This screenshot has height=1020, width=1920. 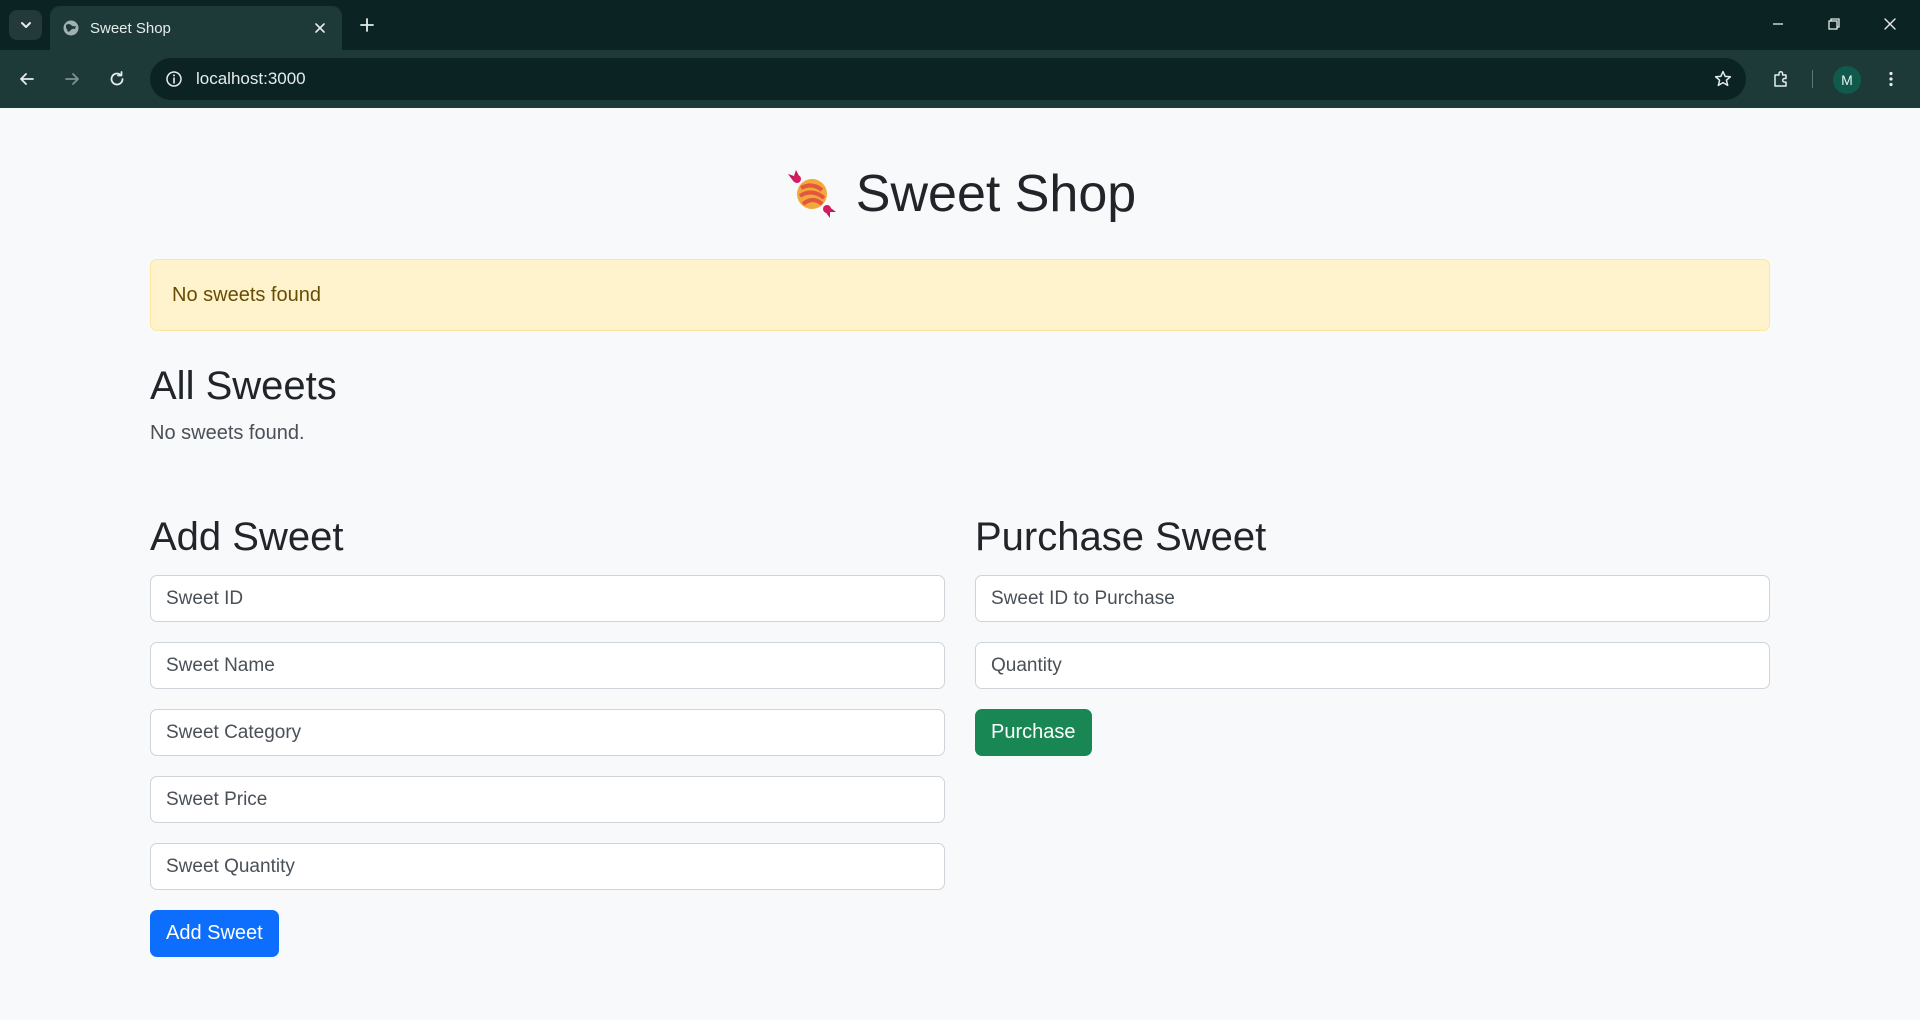 I want to click on arrow-right-icon, so click(x=72, y=79).